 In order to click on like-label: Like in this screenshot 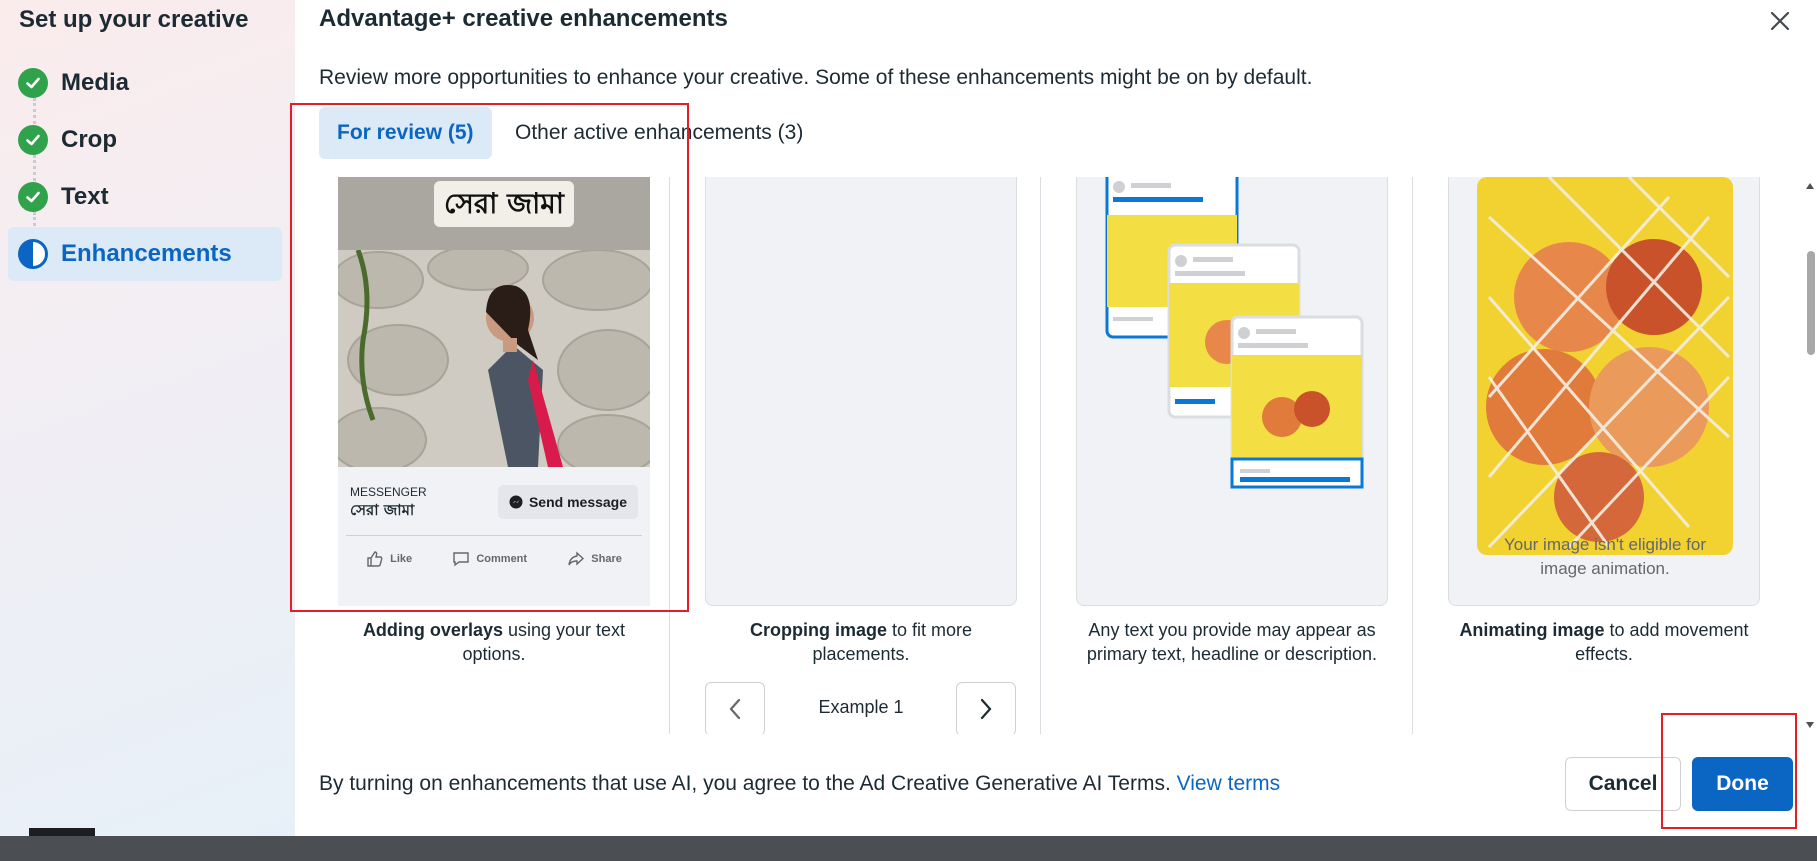, I will do `click(401, 558)`.